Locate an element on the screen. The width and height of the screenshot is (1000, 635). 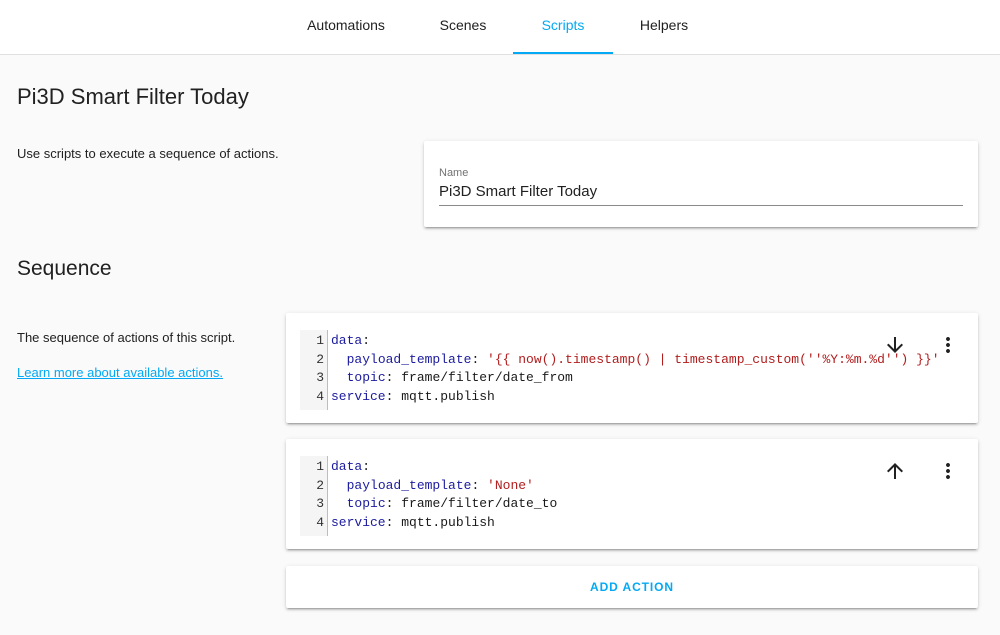
code-line: 3 topic: frame/filter/date_to is located at coordinates (428, 504).